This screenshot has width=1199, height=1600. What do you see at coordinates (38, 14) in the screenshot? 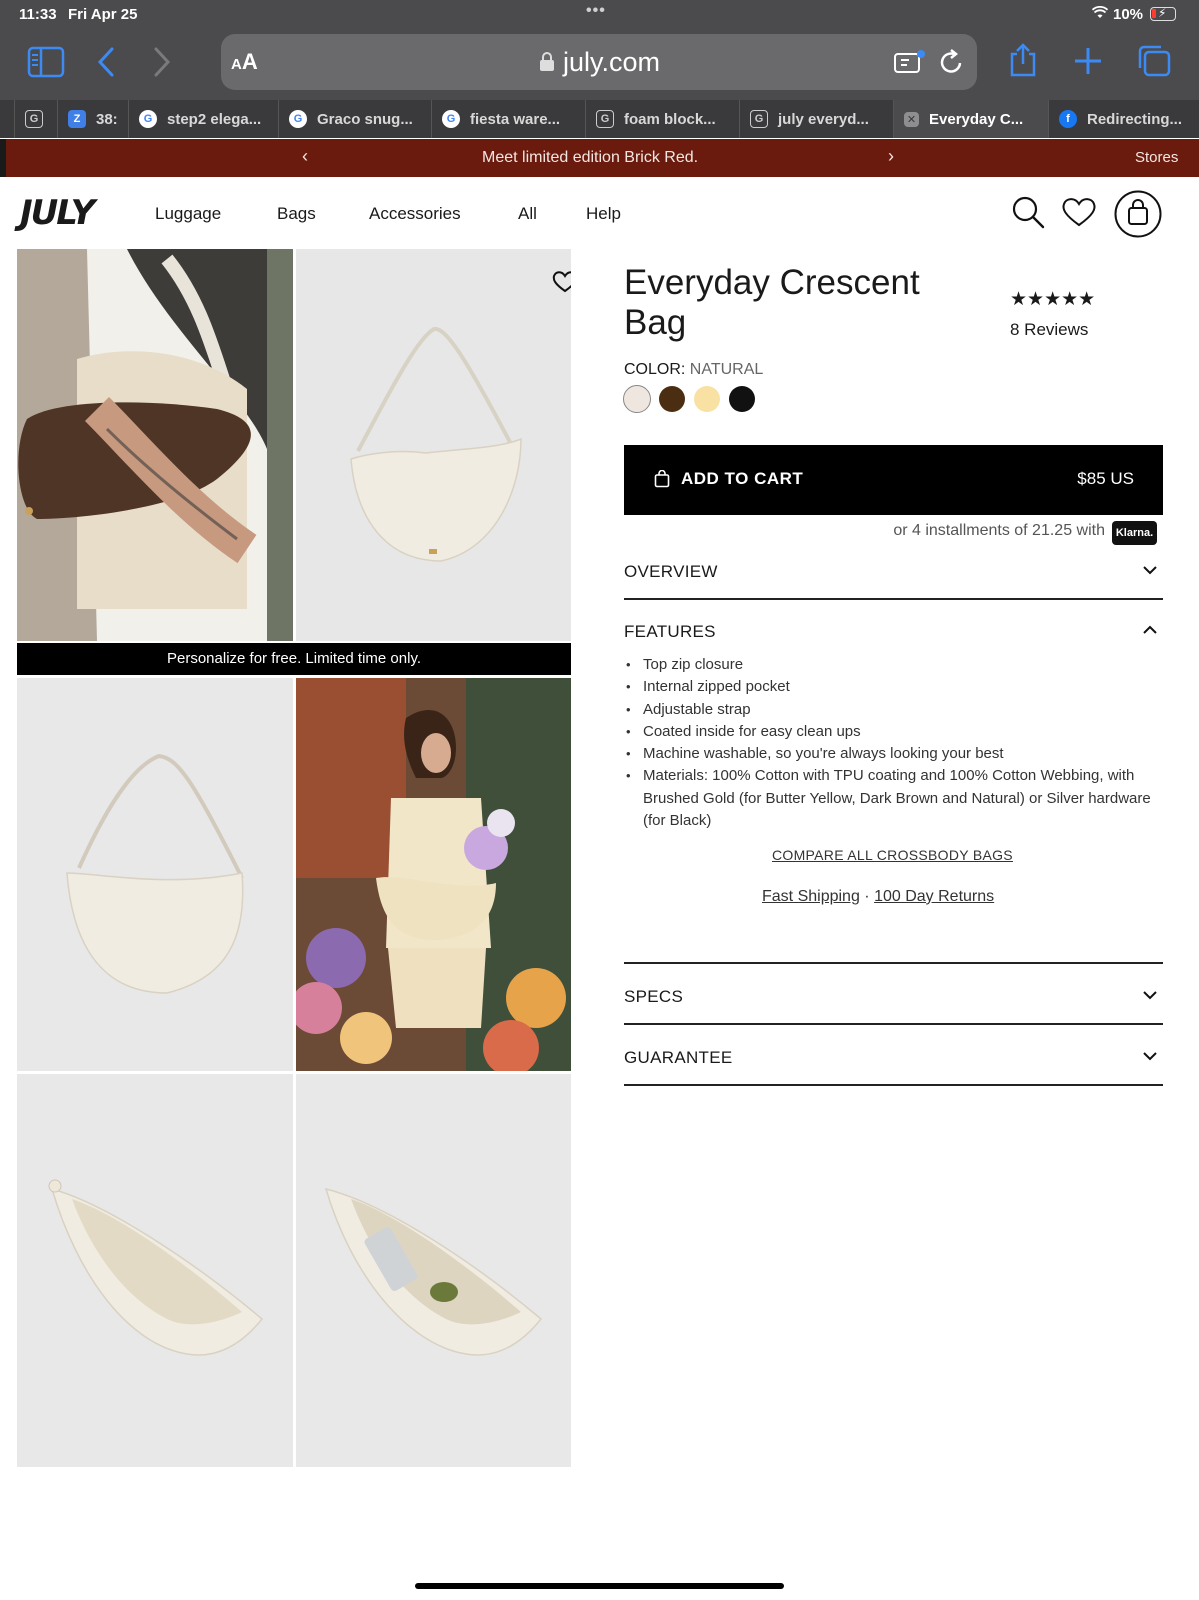
I see `status-time: 11:33` at bounding box center [38, 14].